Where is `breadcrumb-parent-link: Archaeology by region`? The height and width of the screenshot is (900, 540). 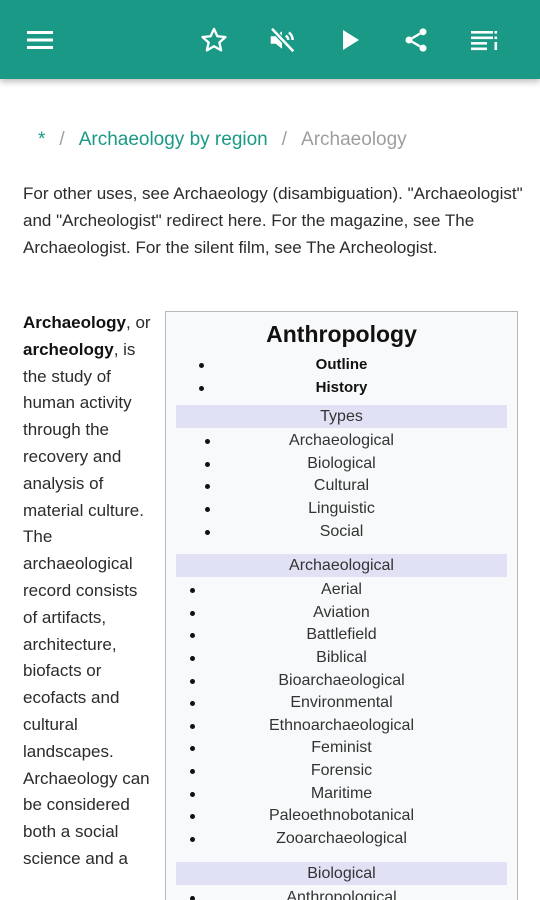 breadcrumb-parent-link: Archaeology by region is located at coordinates (173, 139).